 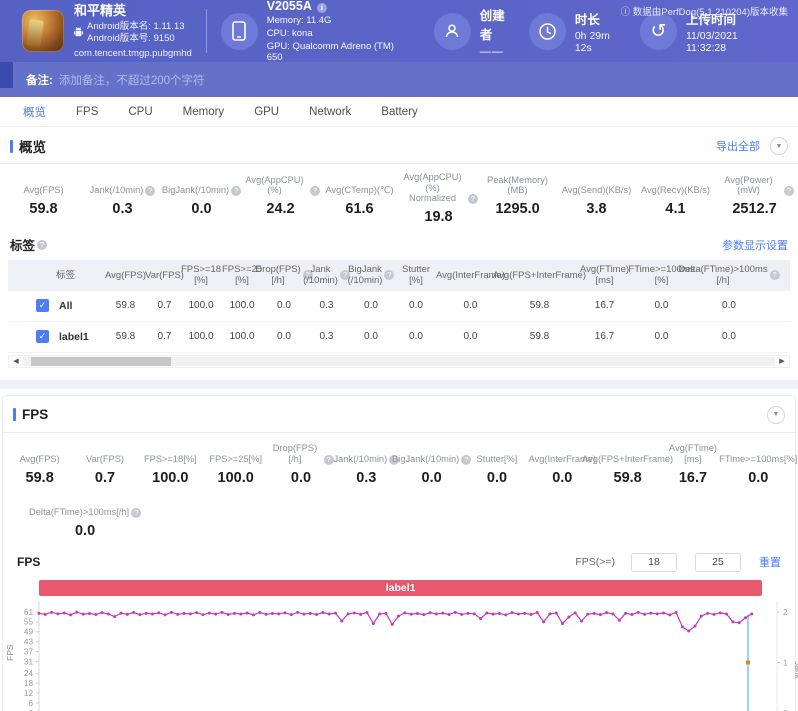 What do you see at coordinates (66, 305) in the screenshot?
I see `row-name: All` at bounding box center [66, 305].